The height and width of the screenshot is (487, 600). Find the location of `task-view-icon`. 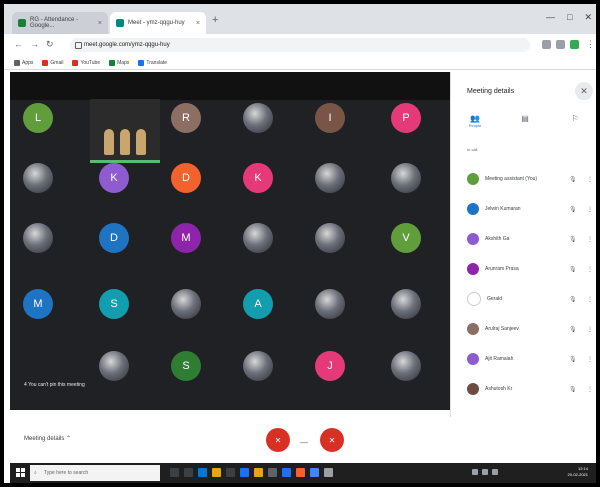

task-view-icon is located at coordinates (174, 472).